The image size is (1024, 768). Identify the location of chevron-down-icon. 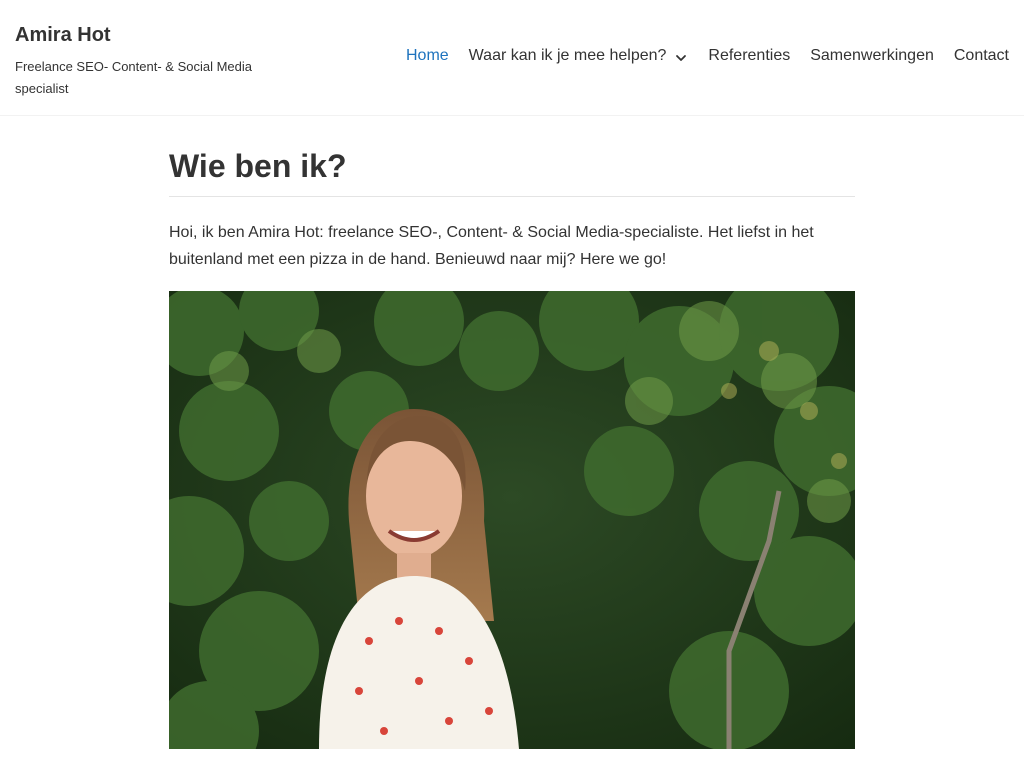
(681, 56).